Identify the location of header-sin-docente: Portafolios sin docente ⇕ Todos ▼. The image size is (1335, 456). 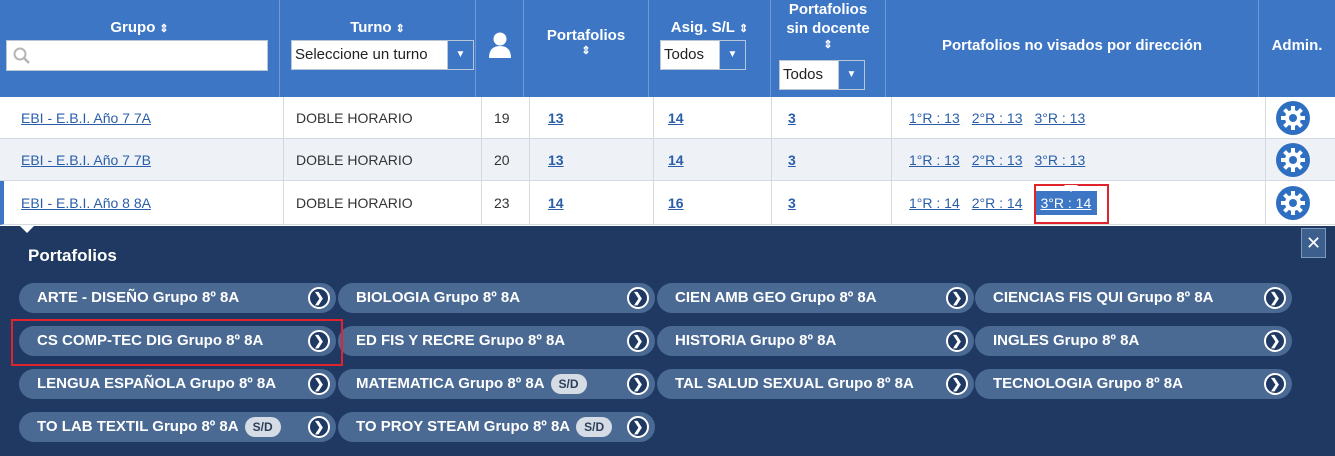
(828, 48).